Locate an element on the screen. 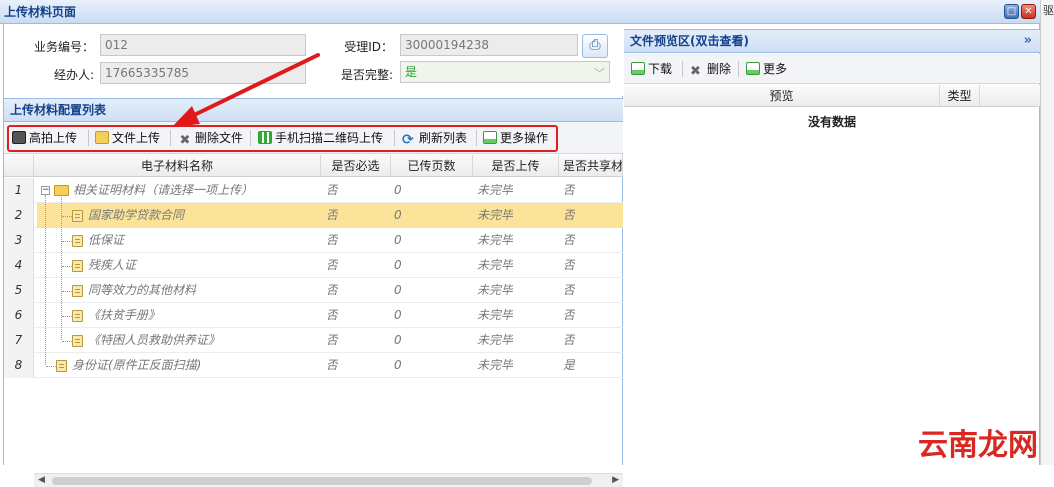  hd-upload-button: 高拍上传 is located at coordinates (44, 138).